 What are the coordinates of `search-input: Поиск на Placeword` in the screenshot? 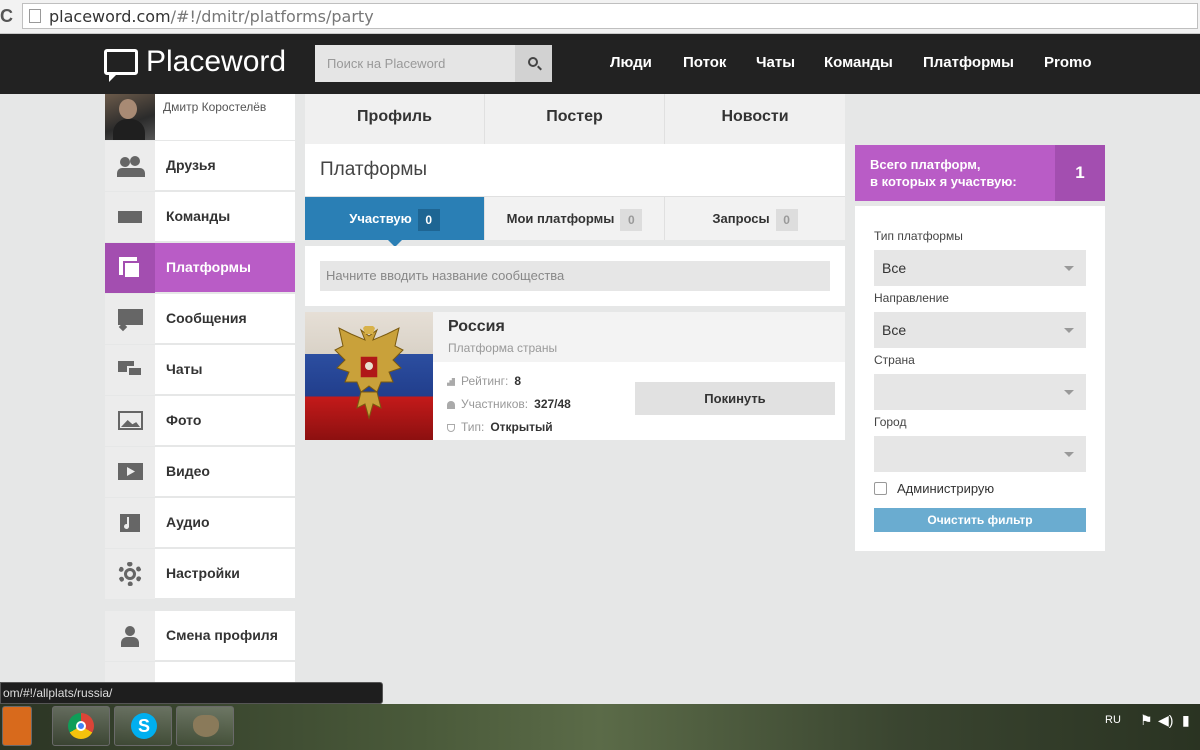 It's located at (415, 63).